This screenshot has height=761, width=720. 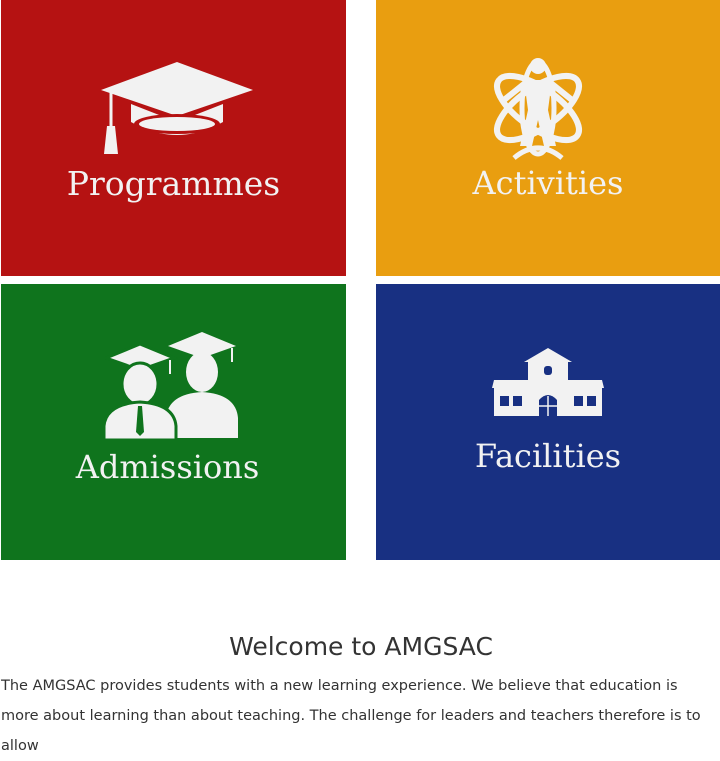 I want to click on graduation-cap-icon, so click(x=177, y=108).